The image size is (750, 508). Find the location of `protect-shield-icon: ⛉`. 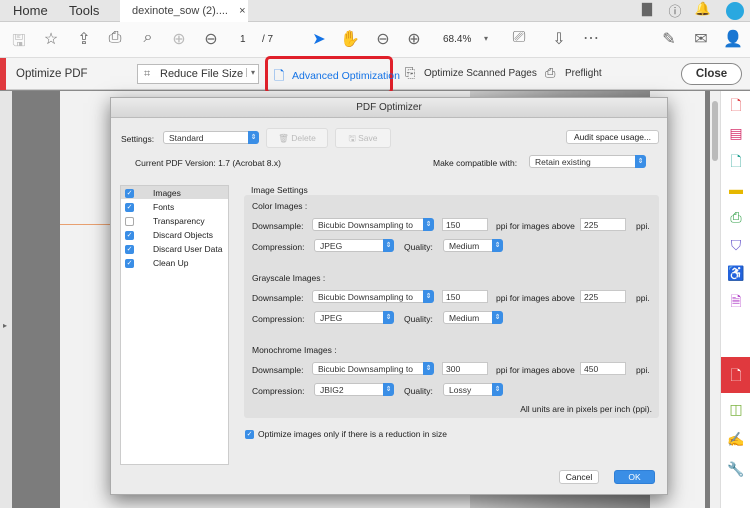

protect-shield-icon: ⛉ is located at coordinates (735, 245).